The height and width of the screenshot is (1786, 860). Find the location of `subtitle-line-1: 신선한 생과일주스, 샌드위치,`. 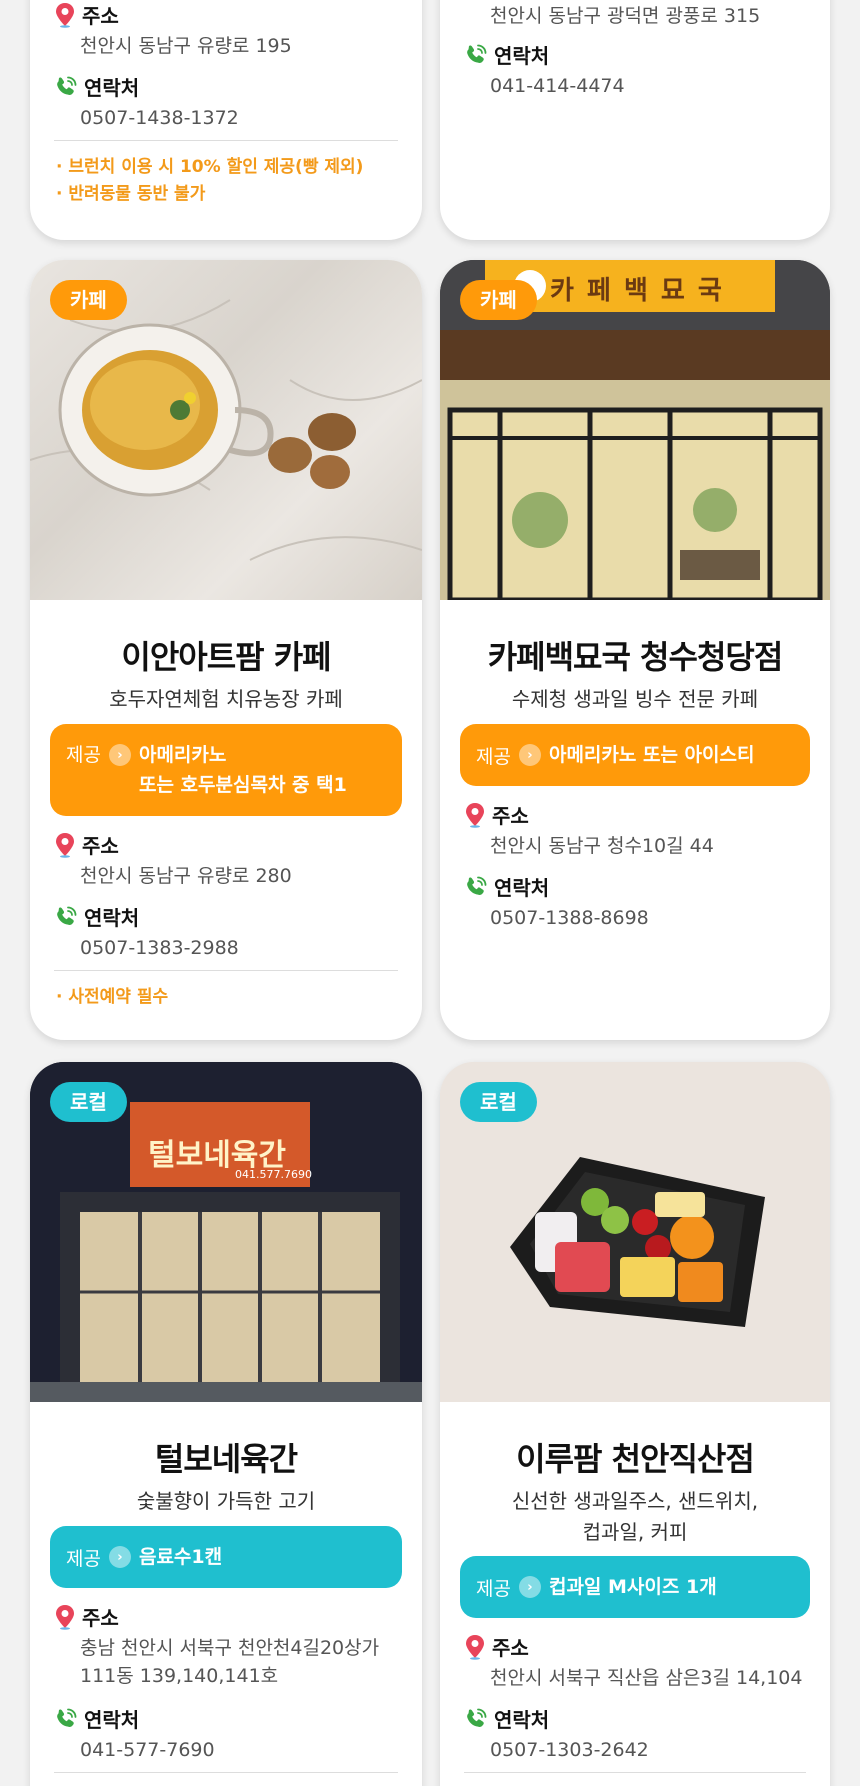

subtitle-line-1: 신선한 생과일주스, 샌드위치, is located at coordinates (635, 1501).